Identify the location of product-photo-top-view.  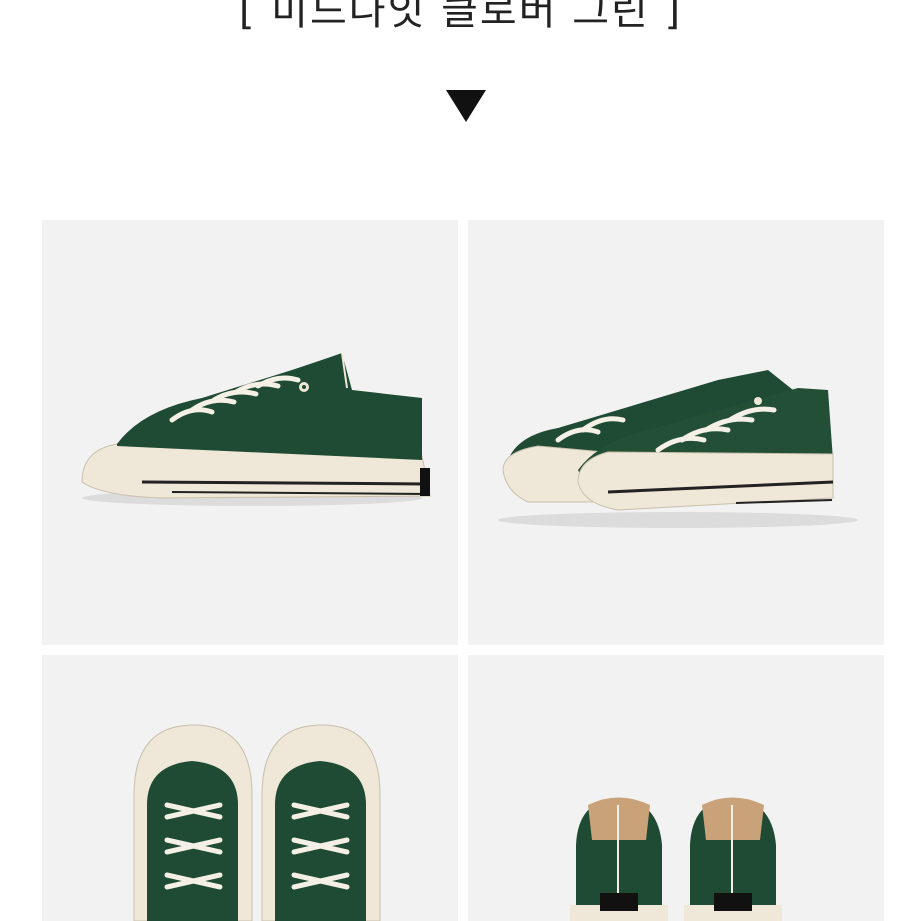
(250, 788).